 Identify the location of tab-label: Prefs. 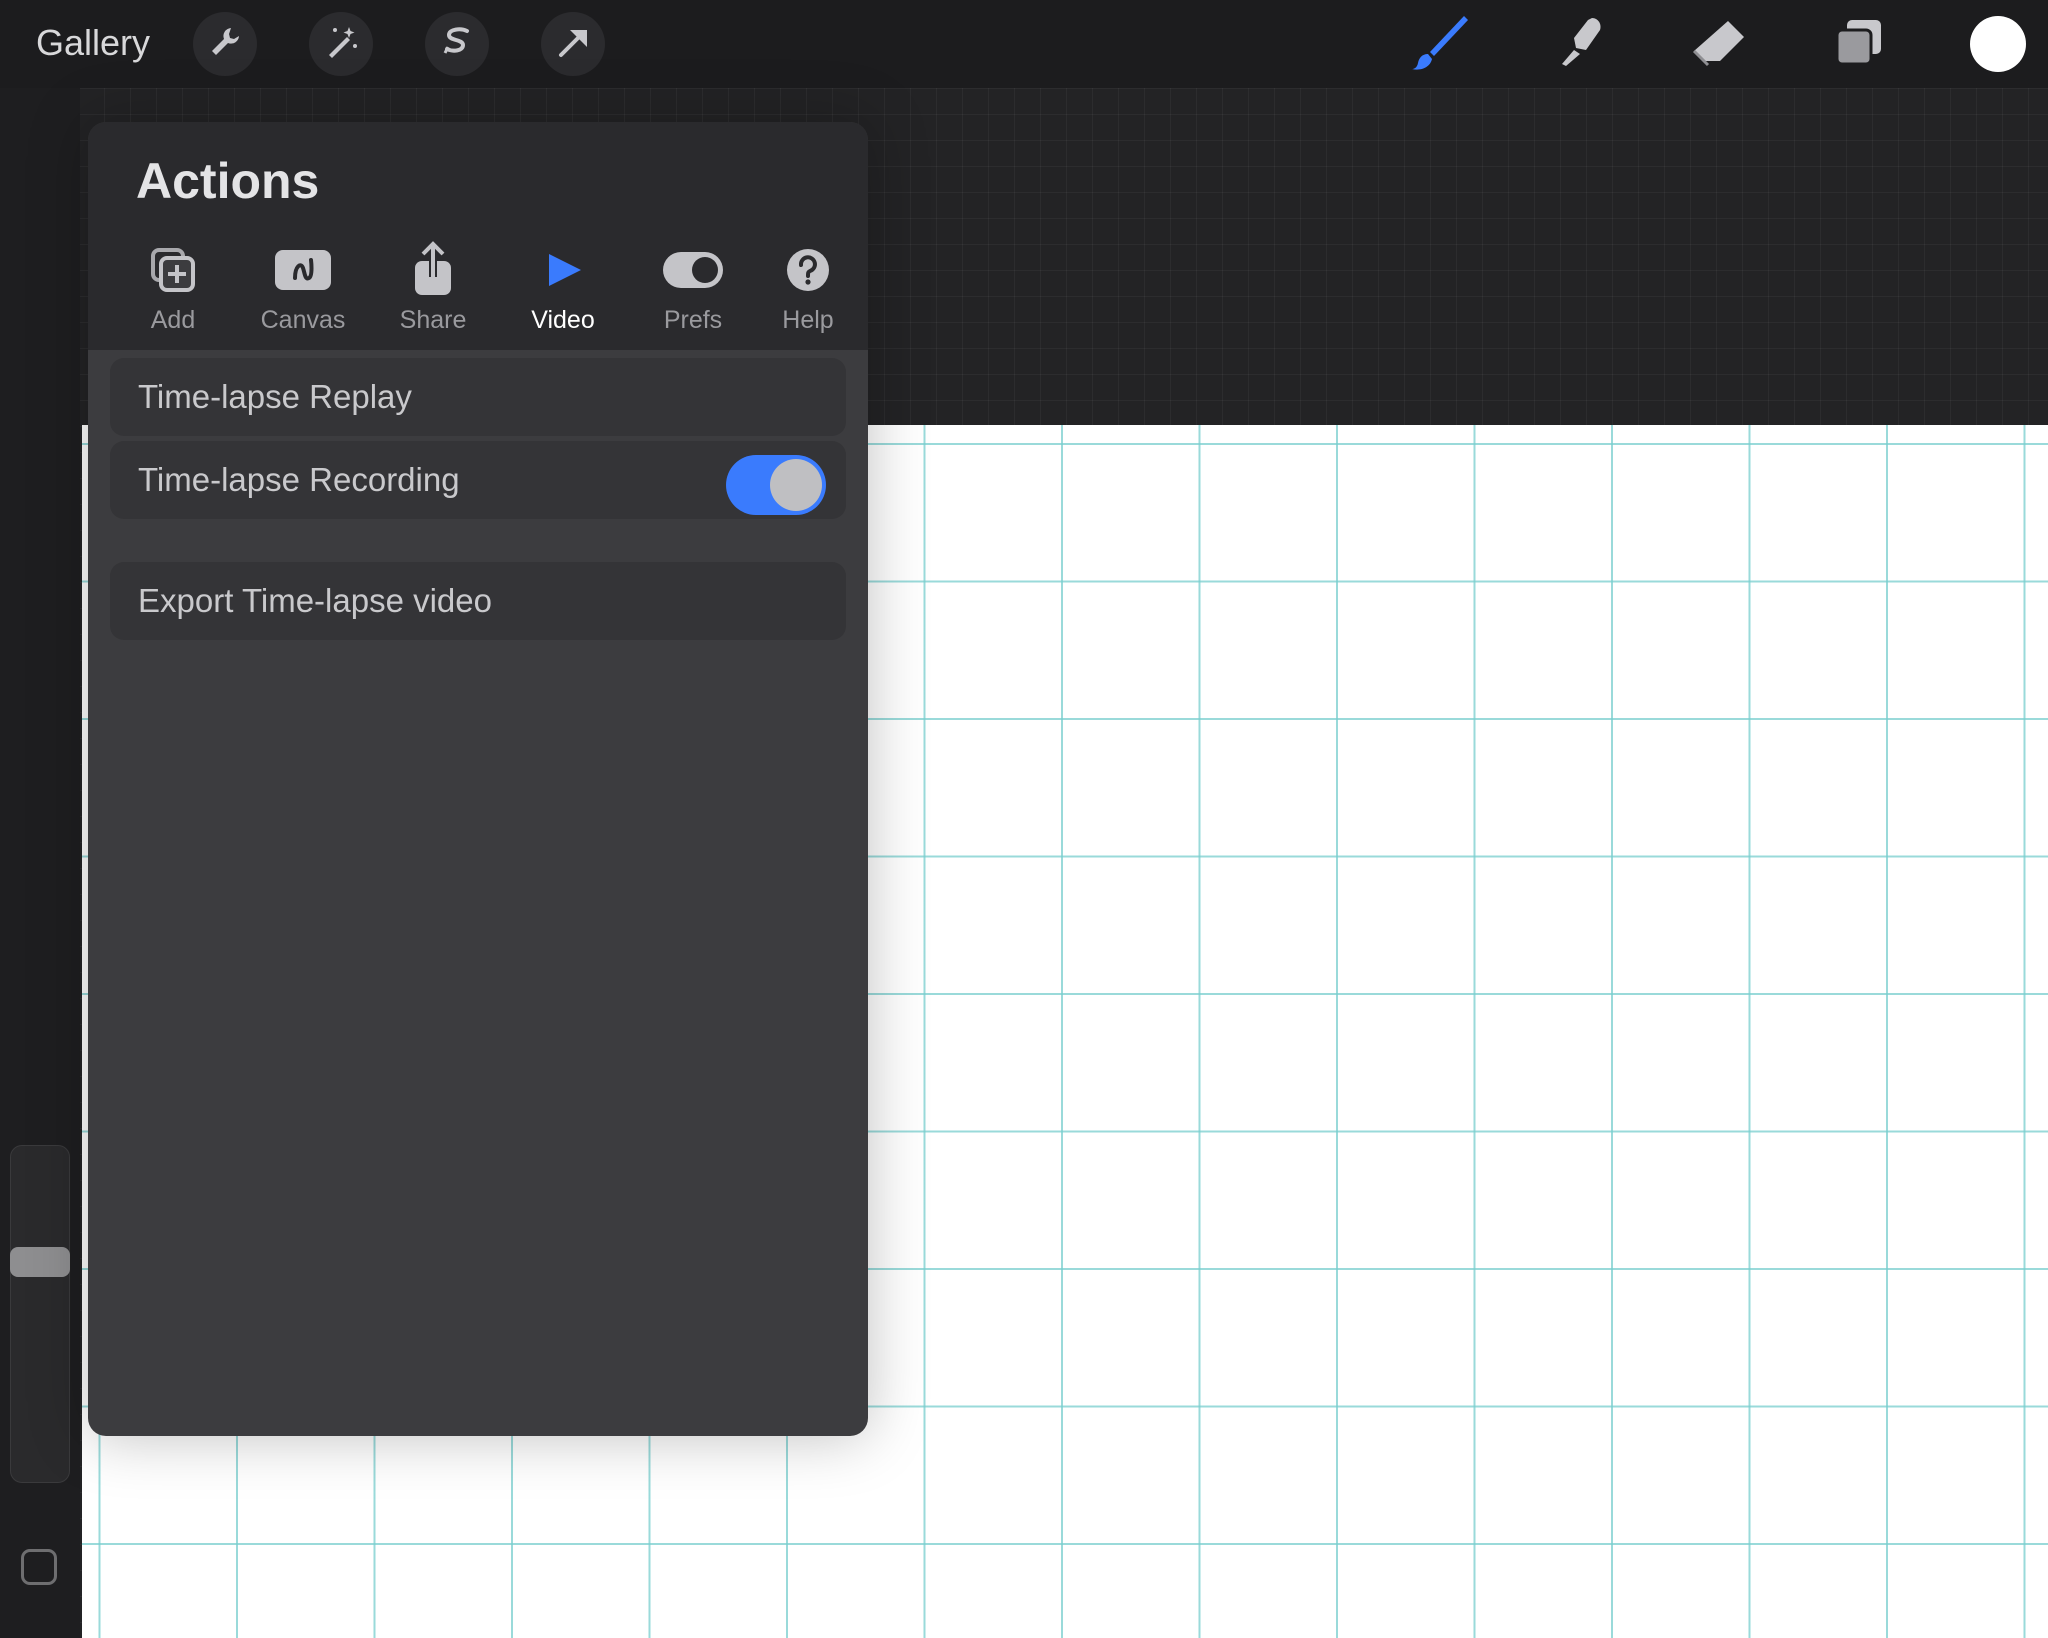
(693, 320).